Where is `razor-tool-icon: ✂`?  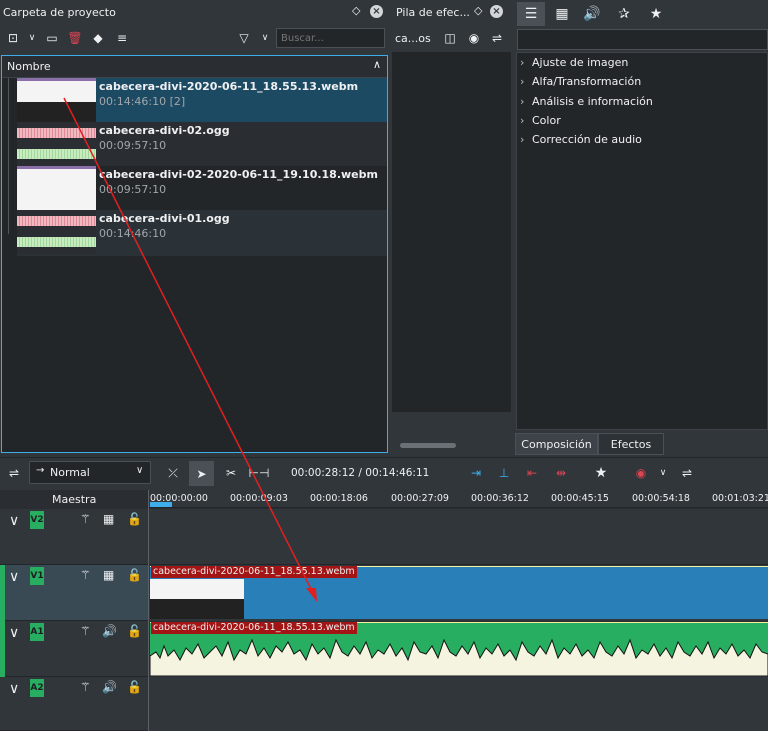
razor-tool-icon: ✂ is located at coordinates (231, 473).